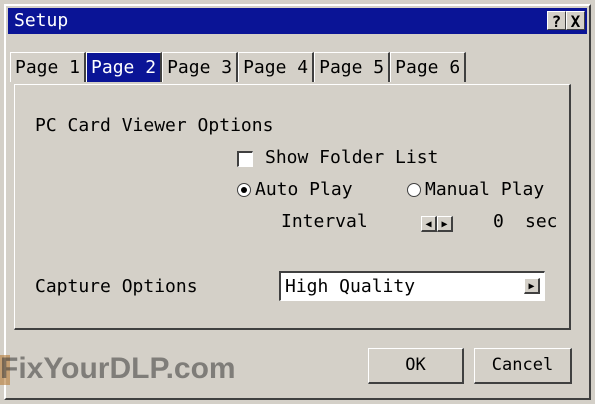 This screenshot has width=595, height=404. I want to click on interval-value: 0, so click(498, 221).